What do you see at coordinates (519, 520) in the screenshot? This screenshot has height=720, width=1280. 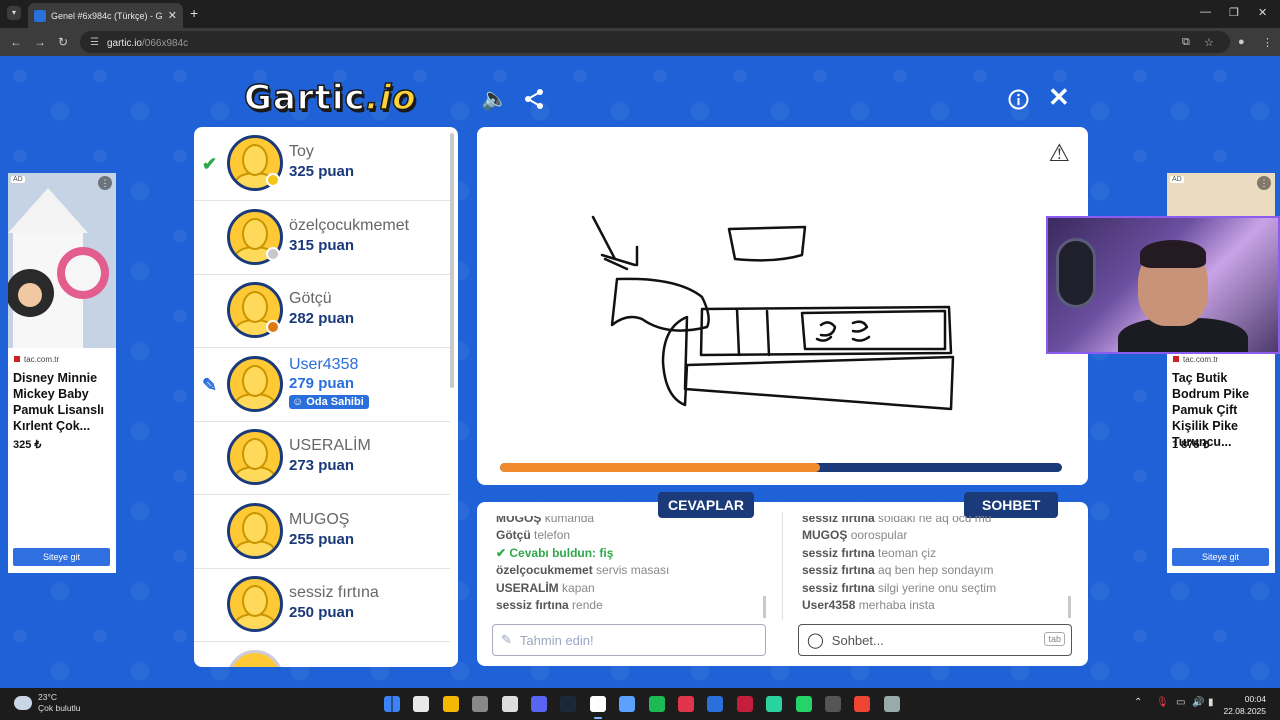 I see `message-user: MUGOŞ` at bounding box center [519, 520].